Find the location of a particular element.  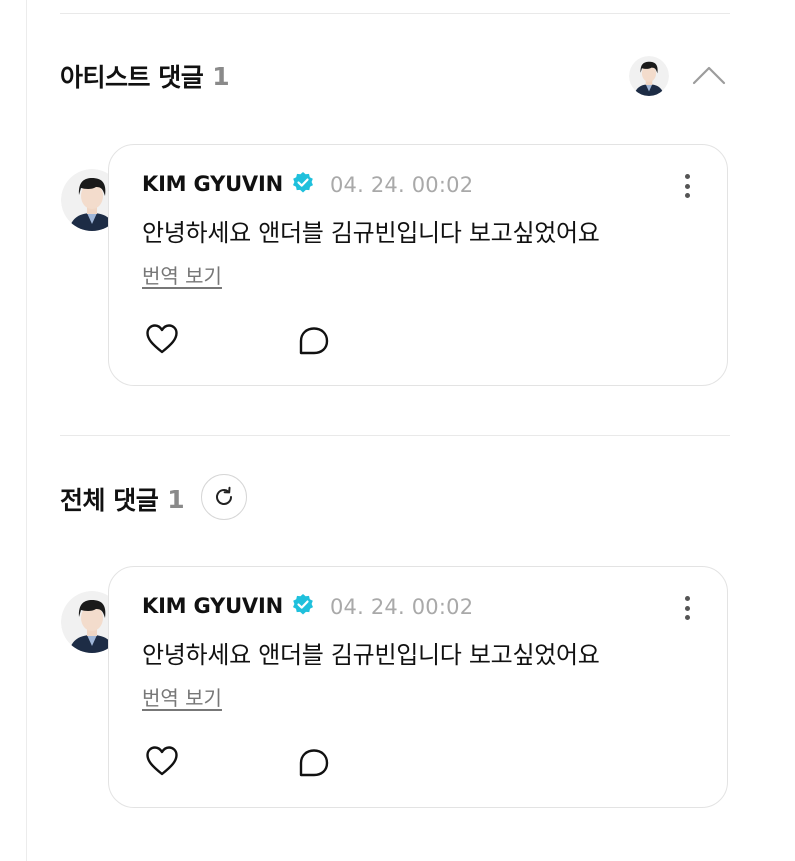

top-divider is located at coordinates (395, 13).